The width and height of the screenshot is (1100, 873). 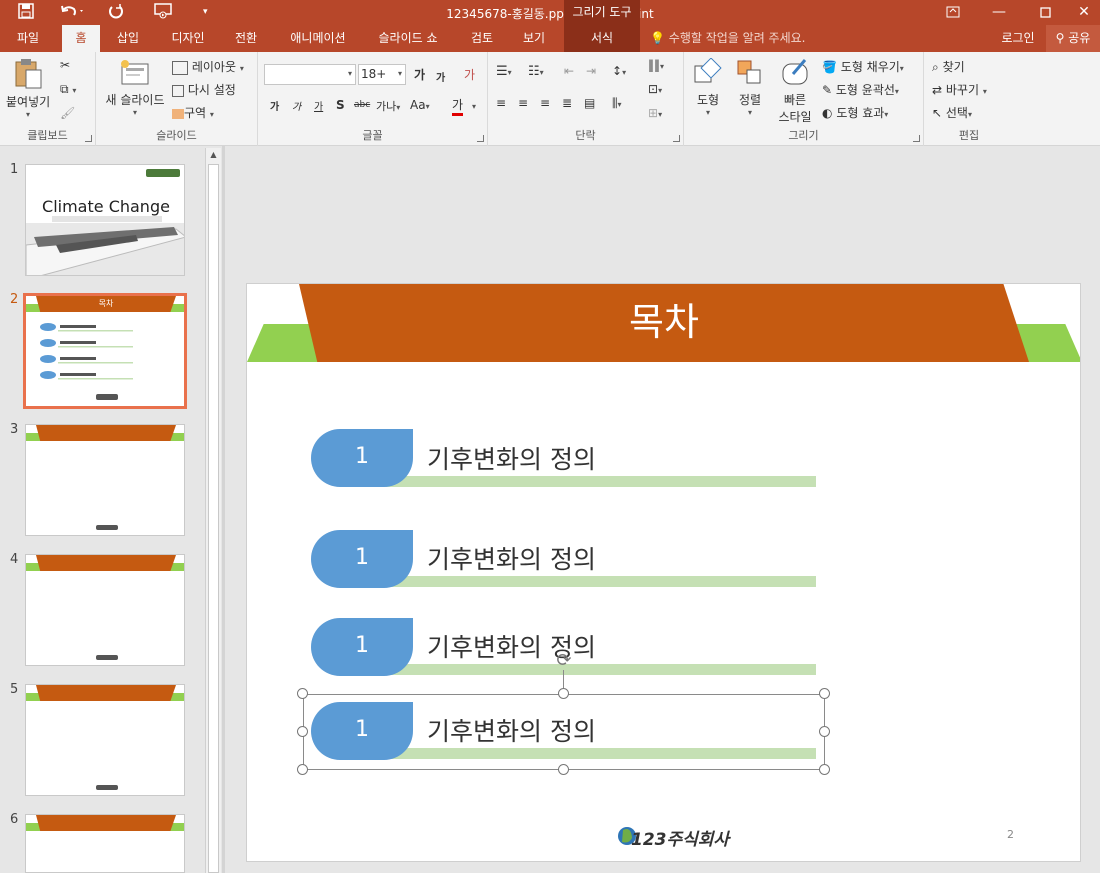 What do you see at coordinates (664, 322) in the screenshot?
I see `slide-title: 목차` at bounding box center [664, 322].